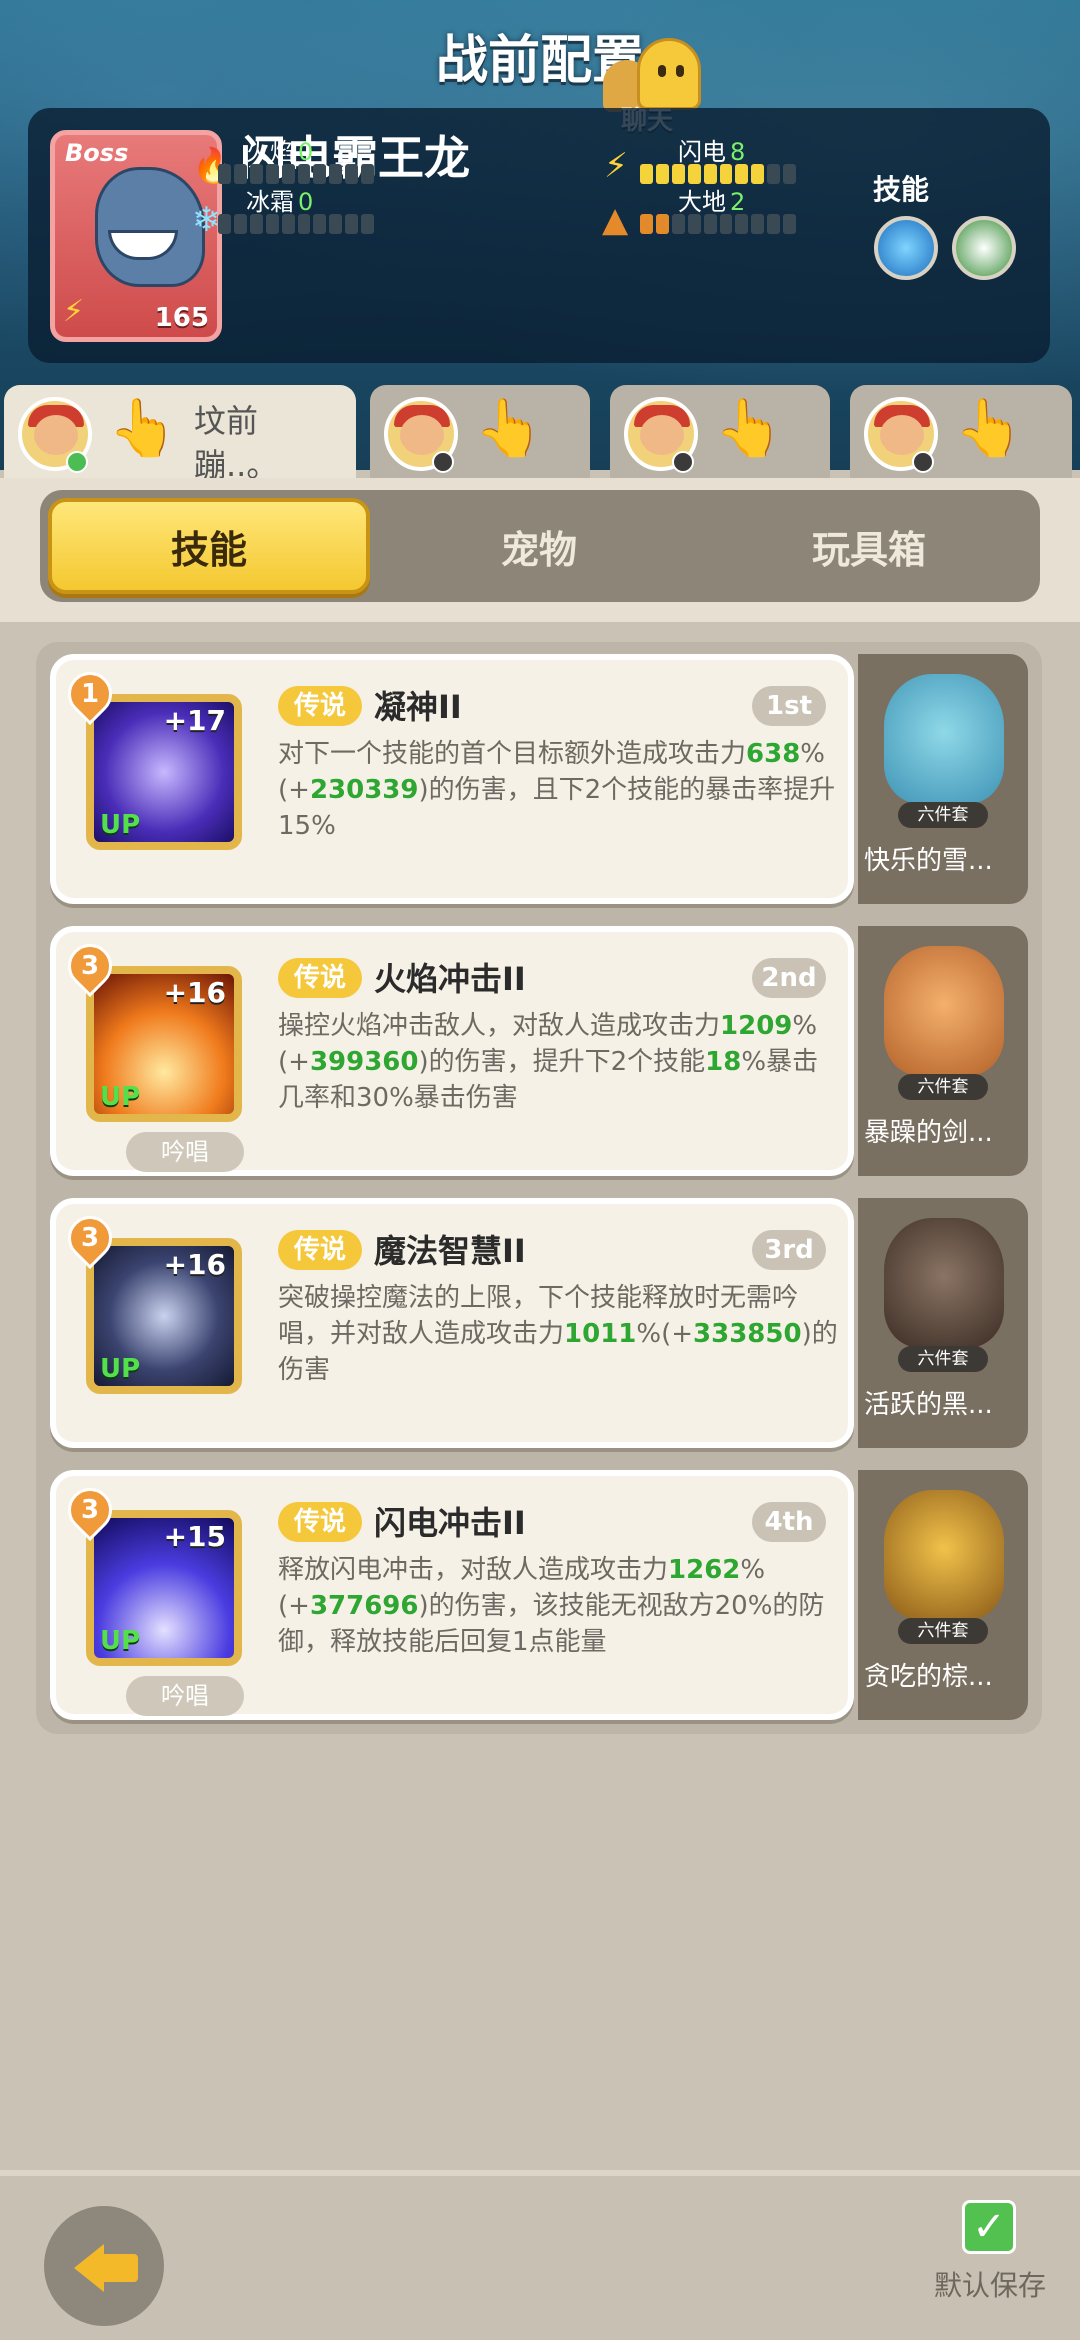 The width and height of the screenshot is (1080, 2340). What do you see at coordinates (990, 2285) in the screenshot?
I see `default-save-label: 默认保存` at bounding box center [990, 2285].